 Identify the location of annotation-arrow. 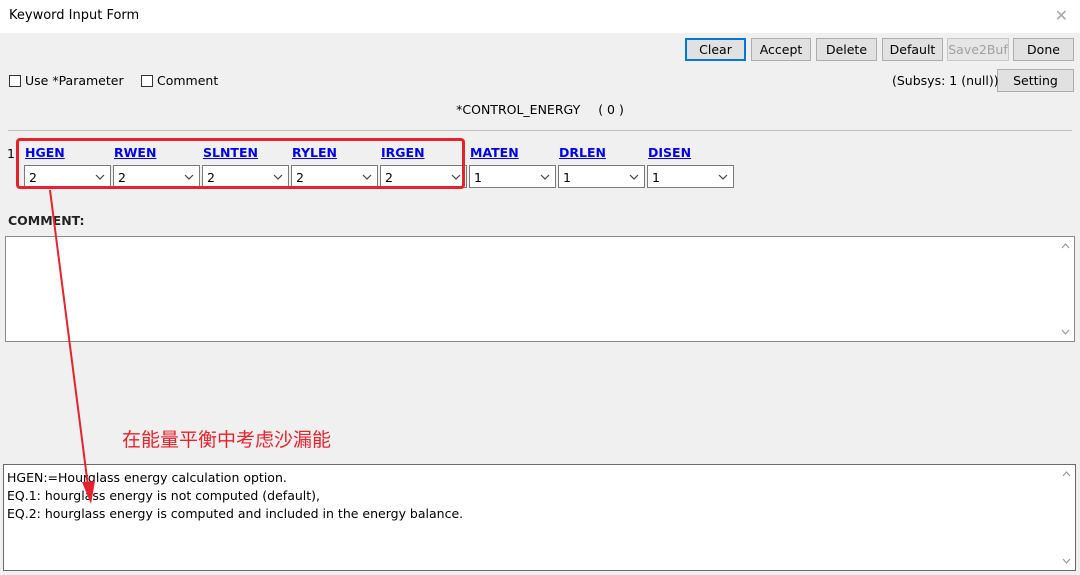
(72, 346).